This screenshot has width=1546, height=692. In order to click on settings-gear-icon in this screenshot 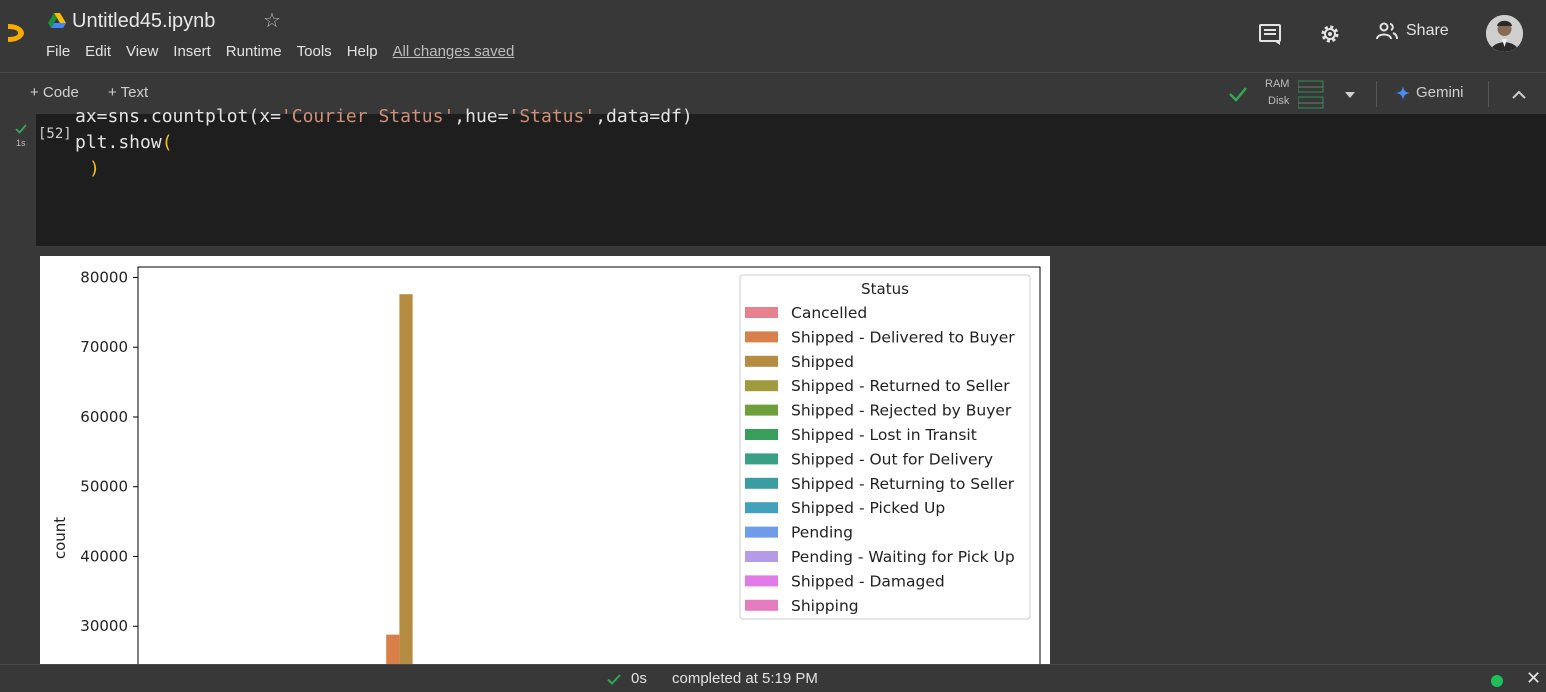, I will do `click(1330, 34)`.